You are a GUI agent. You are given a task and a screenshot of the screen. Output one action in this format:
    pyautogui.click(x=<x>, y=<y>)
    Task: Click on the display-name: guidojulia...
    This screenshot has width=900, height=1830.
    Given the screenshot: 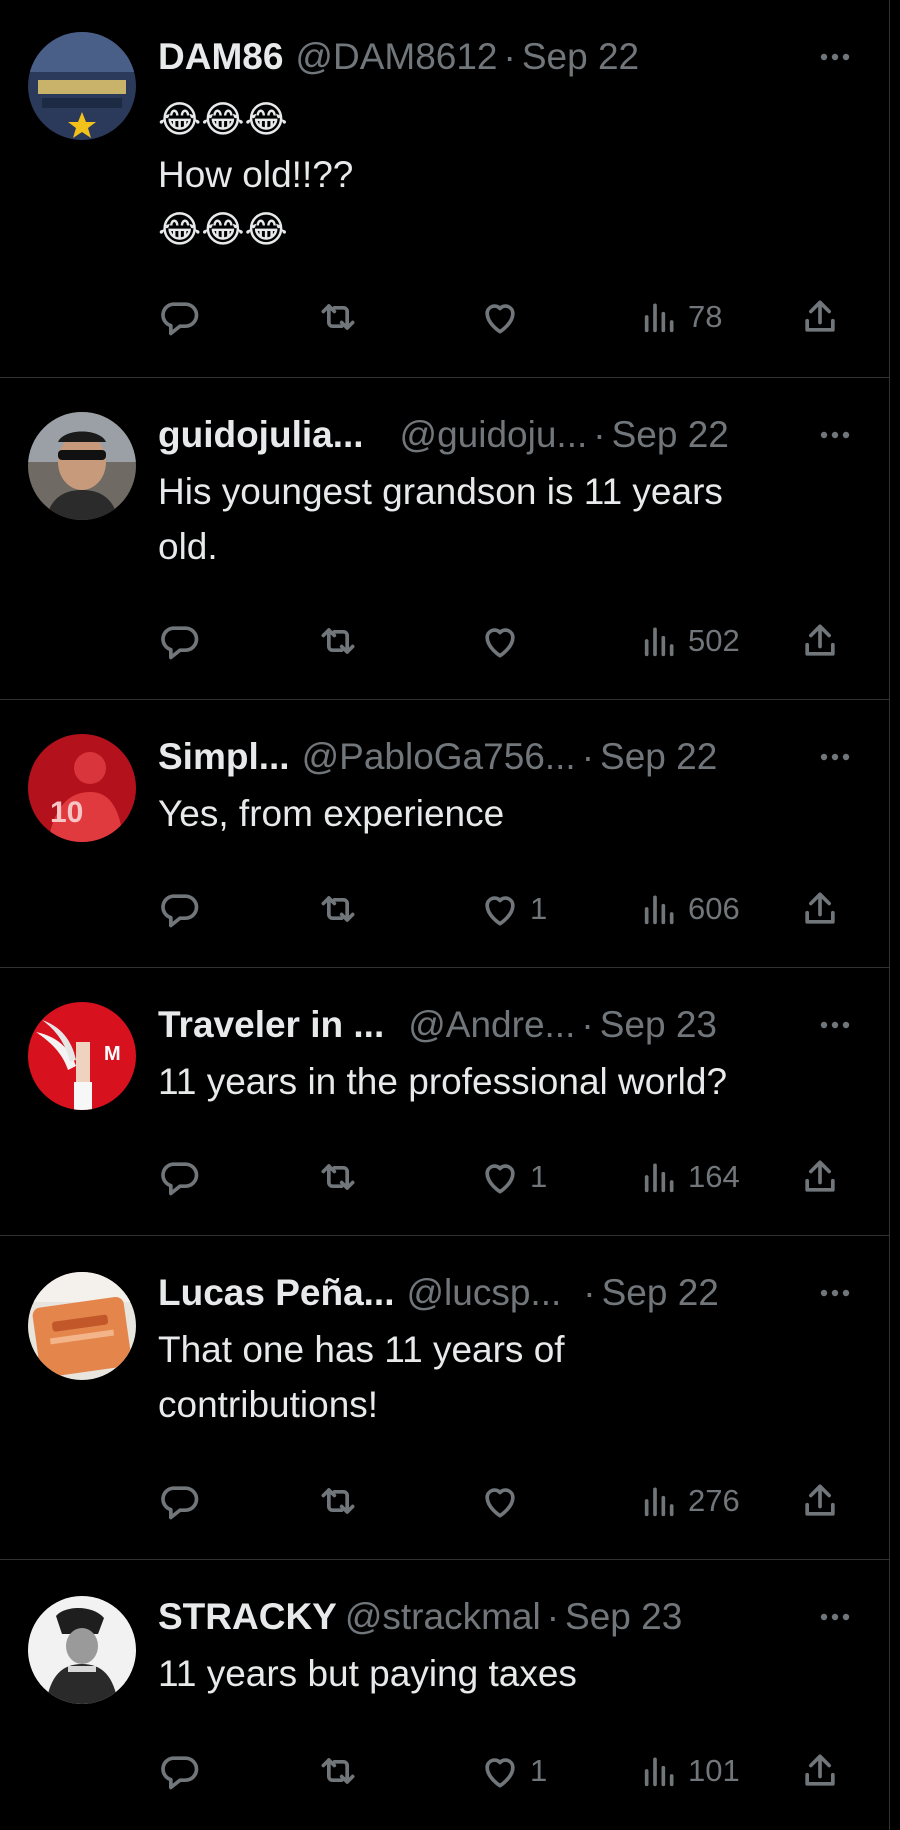 What is the action you would take?
    pyautogui.click(x=261, y=435)
    